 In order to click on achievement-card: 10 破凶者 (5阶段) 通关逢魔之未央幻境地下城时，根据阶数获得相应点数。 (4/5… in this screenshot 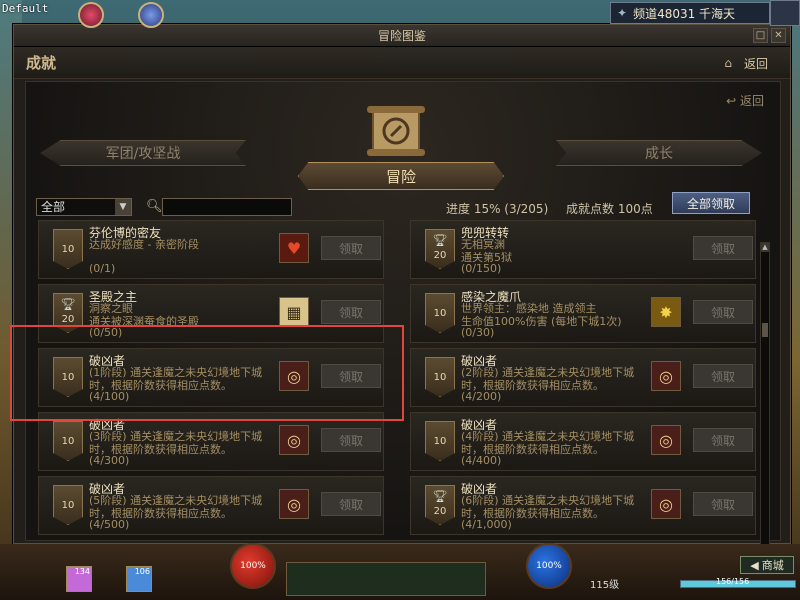, I will do `click(211, 505)`.